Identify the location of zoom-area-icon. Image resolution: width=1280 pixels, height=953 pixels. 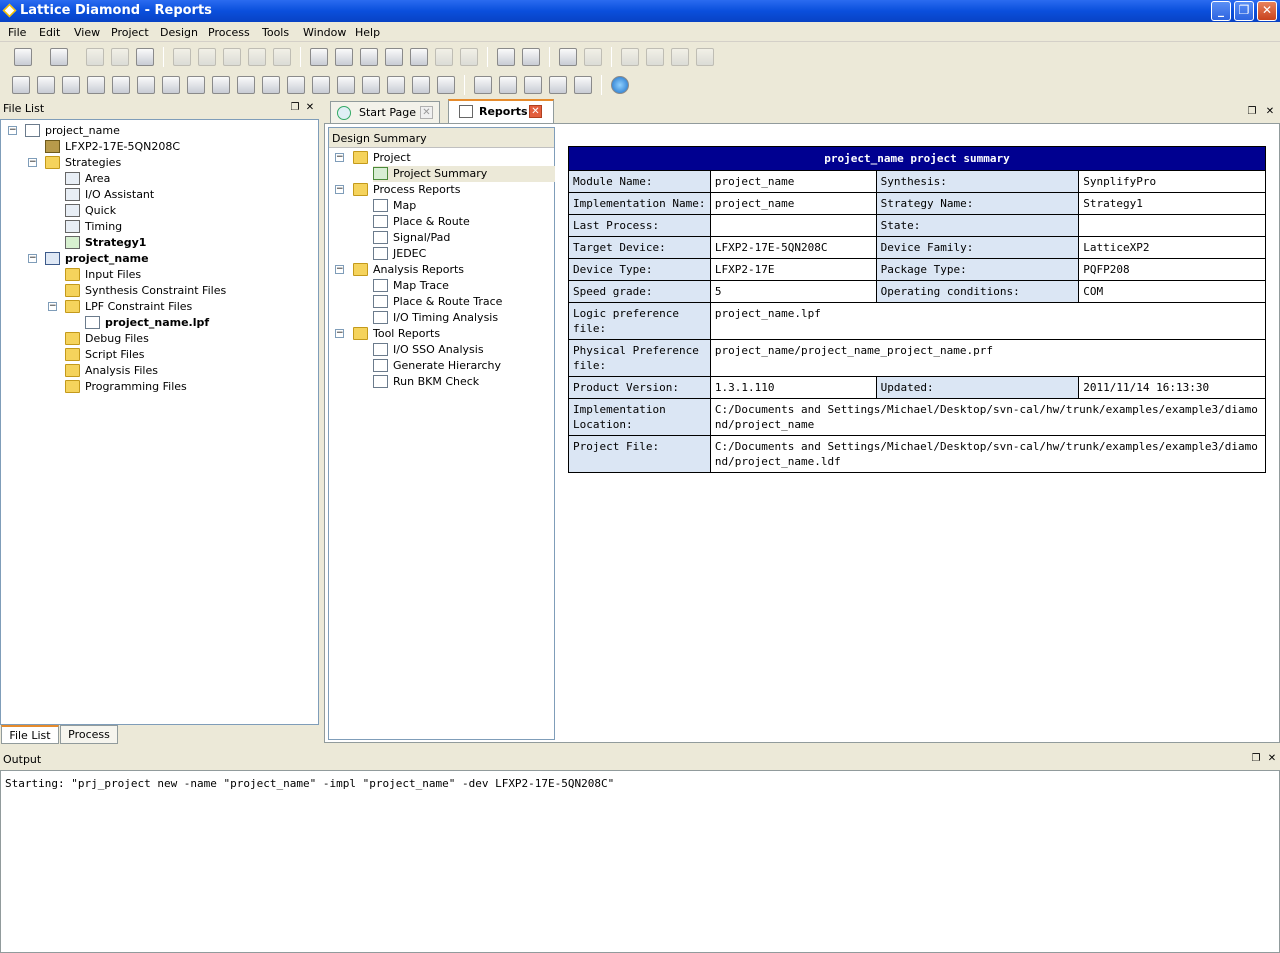
(469, 57).